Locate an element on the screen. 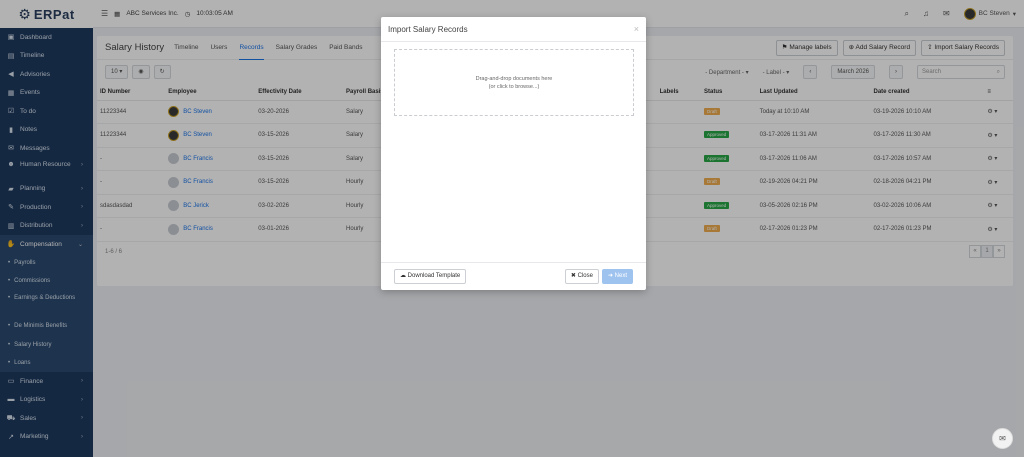 The width and height of the screenshot is (1024, 457). next-button: ➜ Next is located at coordinates (617, 276).